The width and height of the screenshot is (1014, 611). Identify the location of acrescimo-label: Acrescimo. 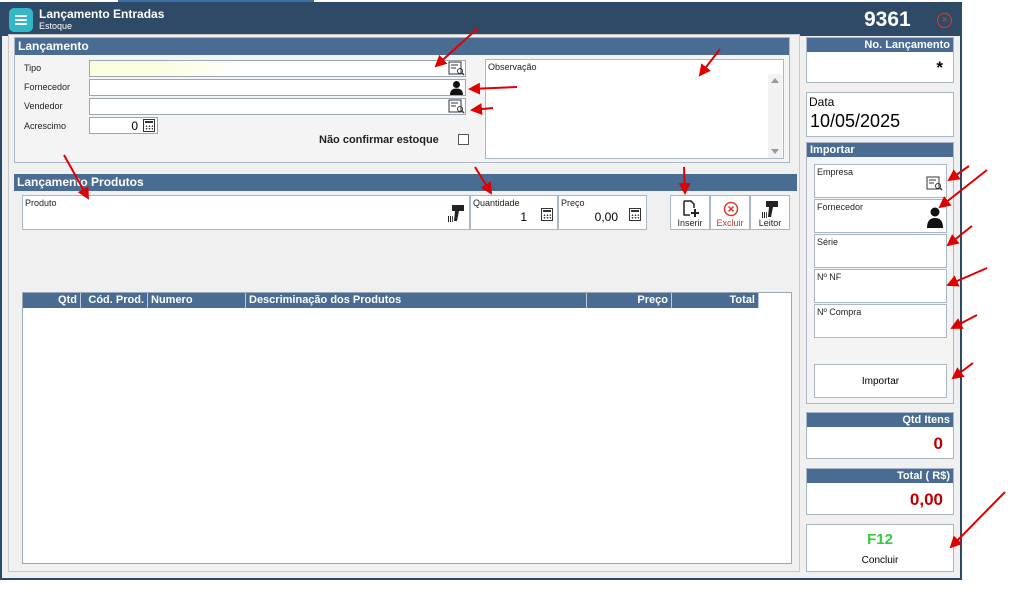
(45, 126).